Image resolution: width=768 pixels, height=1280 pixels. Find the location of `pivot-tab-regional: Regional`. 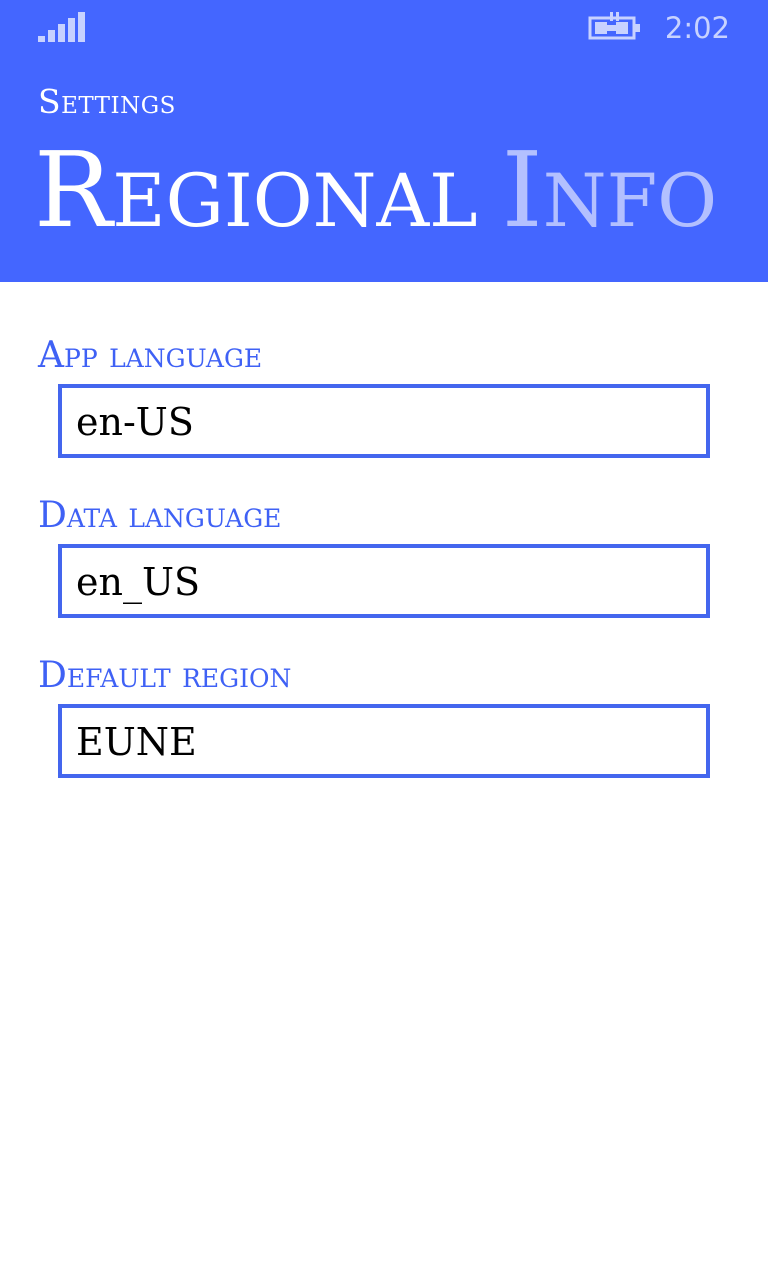

pivot-tab-regional: Regional is located at coordinates (256, 190).